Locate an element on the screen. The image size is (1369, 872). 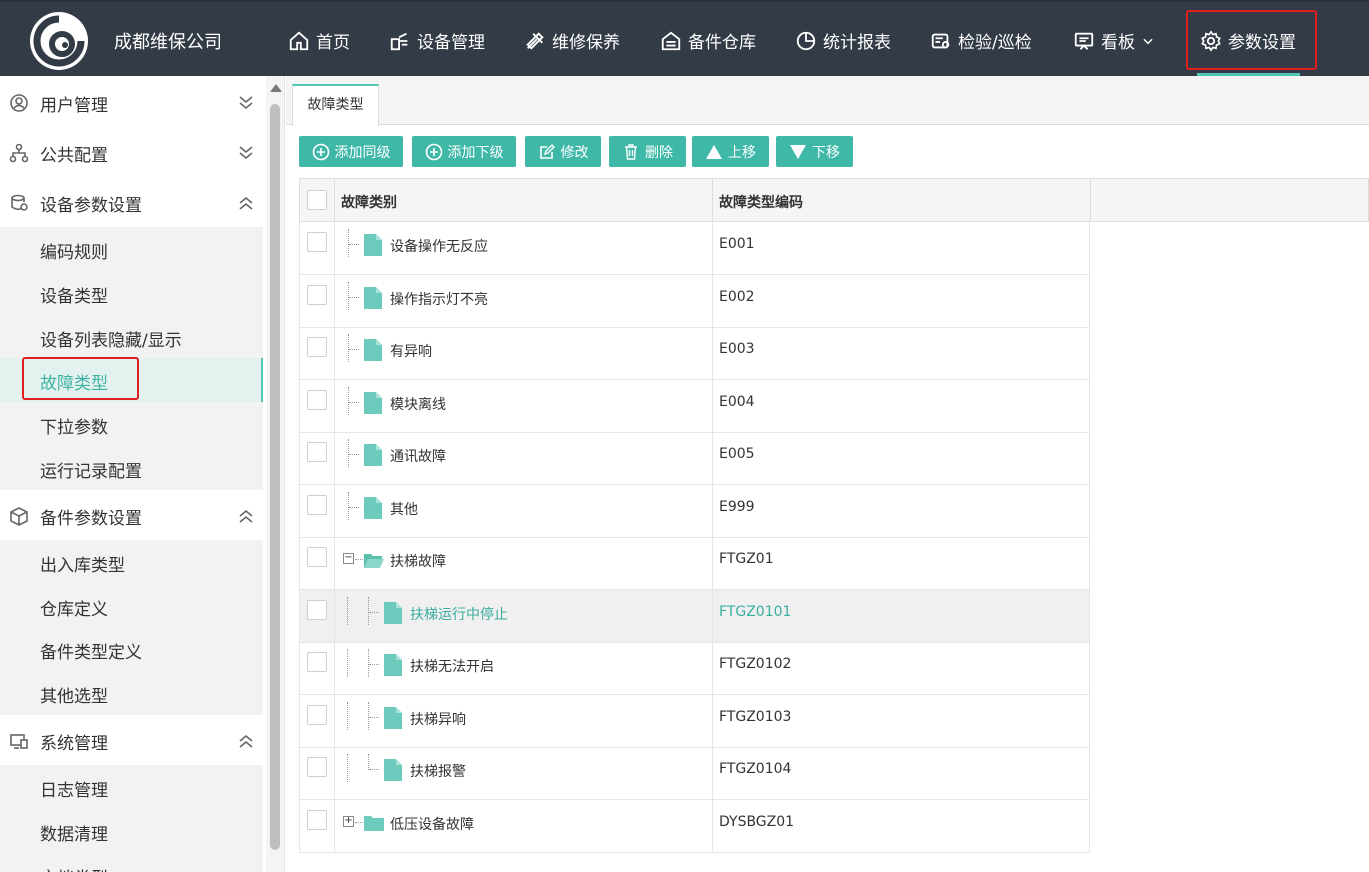
nav-warehouse: 备件仓库 is located at coordinates (708, 40).